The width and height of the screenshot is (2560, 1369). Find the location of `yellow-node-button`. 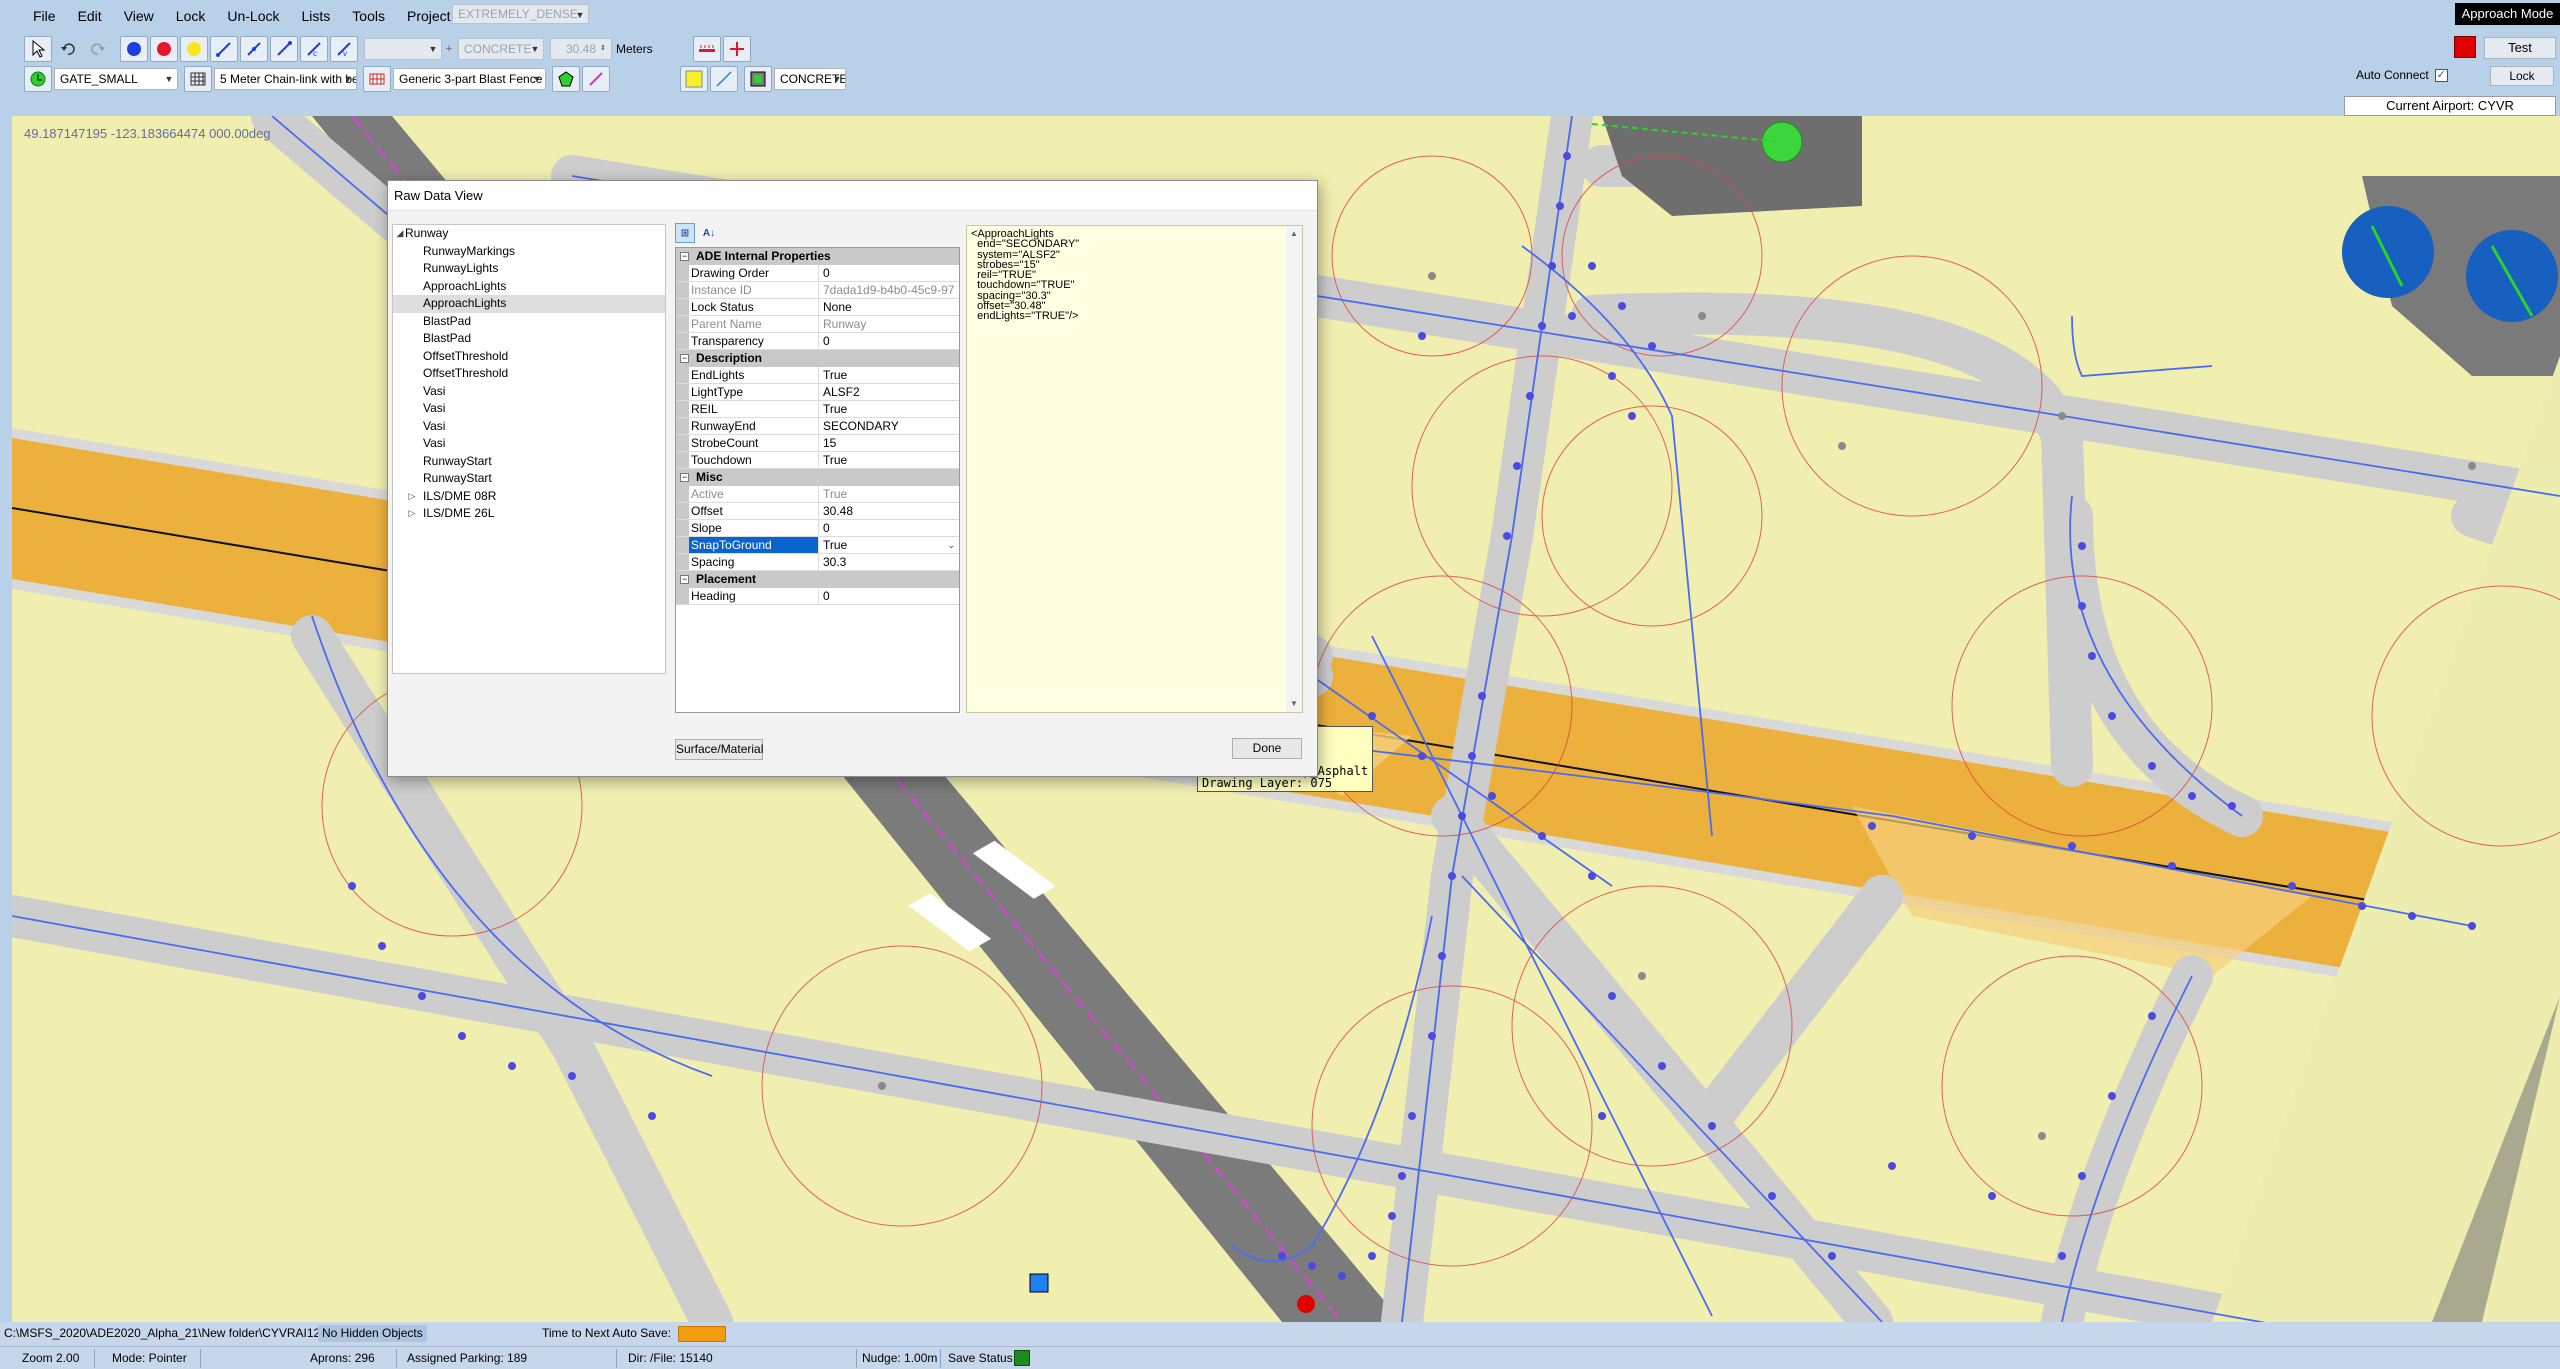

yellow-node-button is located at coordinates (194, 49).